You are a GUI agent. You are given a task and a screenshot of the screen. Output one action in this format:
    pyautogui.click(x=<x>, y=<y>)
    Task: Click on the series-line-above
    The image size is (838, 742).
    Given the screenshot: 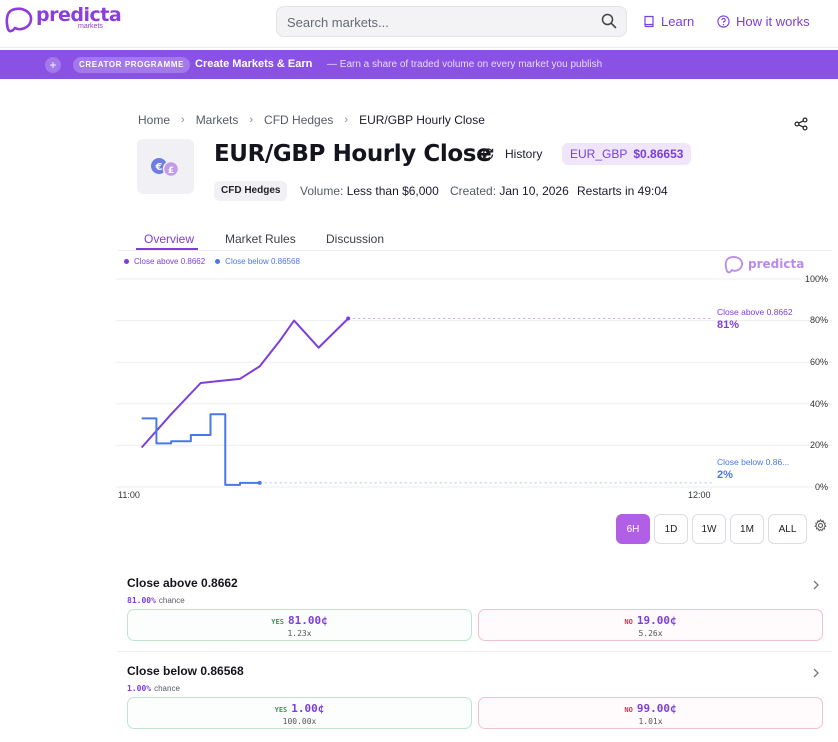 What is the action you would take?
    pyautogui.click(x=244, y=383)
    